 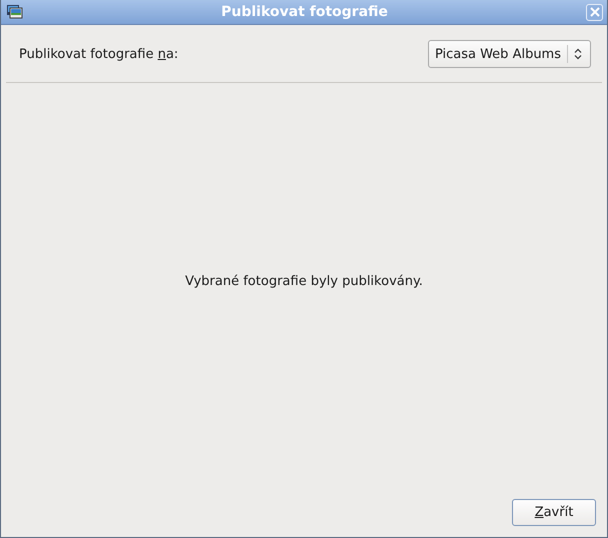 I want to click on photos-icon, so click(x=15, y=12).